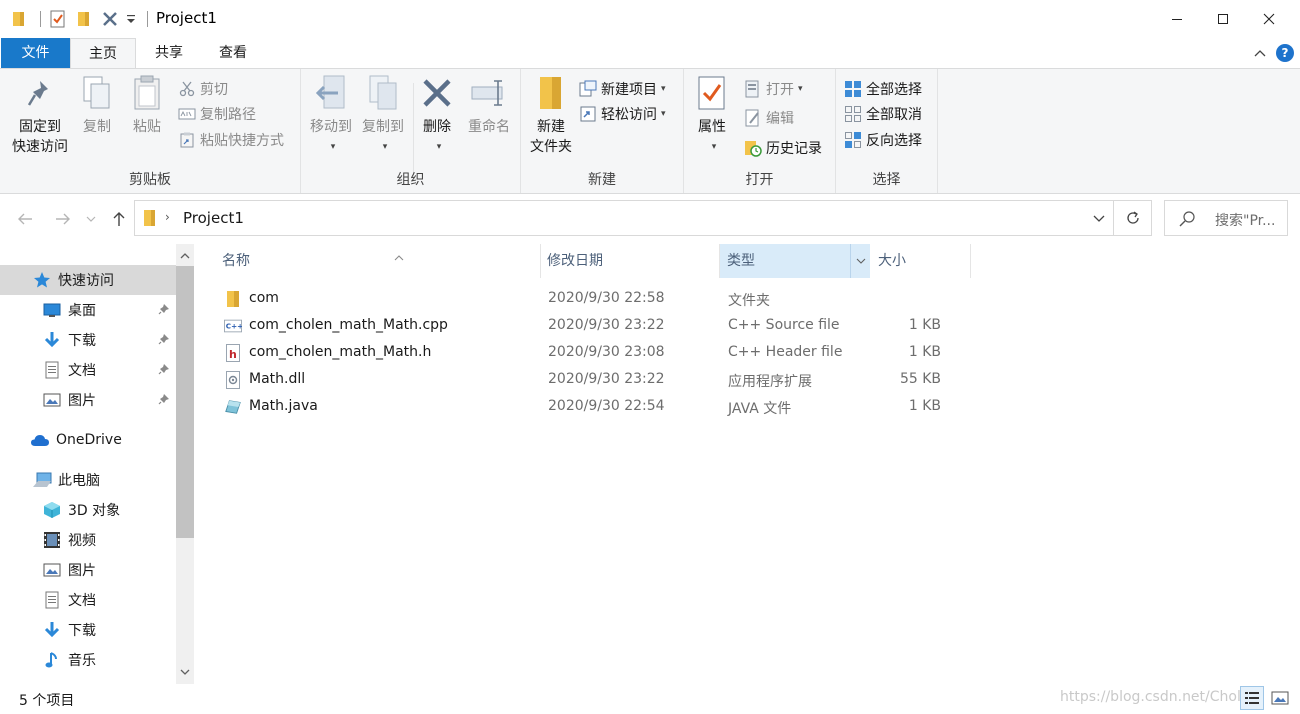 This screenshot has height=714, width=1300. Describe the element at coordinates (88, 660) in the screenshot. I see `sidebar-item-music: 音乐` at that location.